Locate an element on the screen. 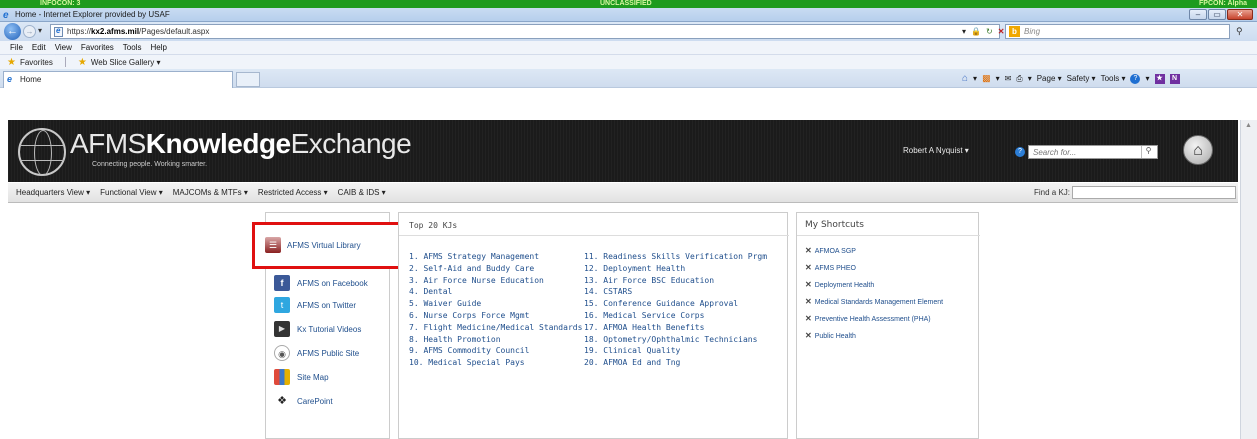  page-icon is located at coordinates (58, 31).